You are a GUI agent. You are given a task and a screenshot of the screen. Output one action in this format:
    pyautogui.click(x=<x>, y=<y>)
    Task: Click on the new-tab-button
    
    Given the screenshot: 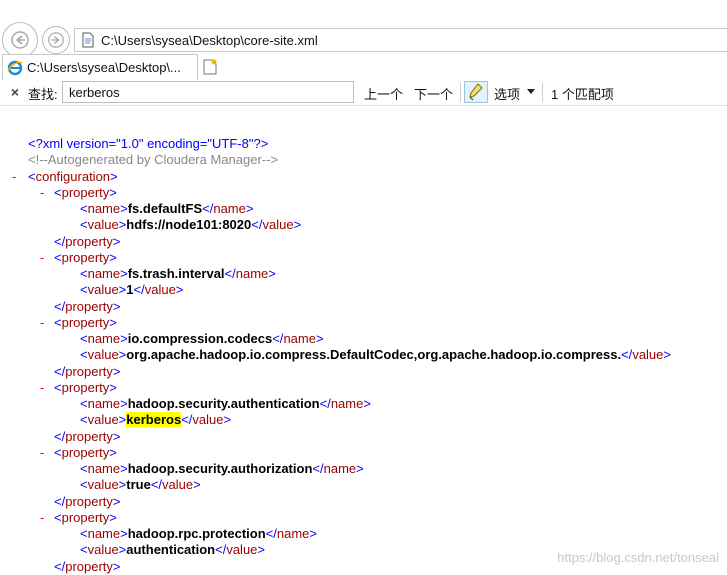 What is the action you would take?
    pyautogui.click(x=210, y=67)
    